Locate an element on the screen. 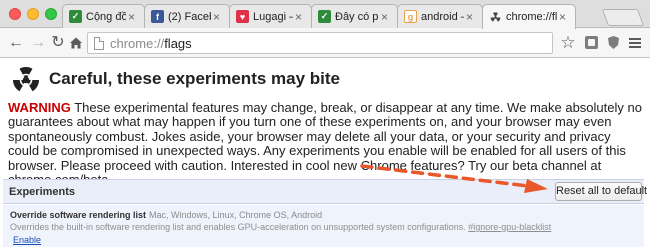  tab-label: chrome://fla is located at coordinates (531, 17).